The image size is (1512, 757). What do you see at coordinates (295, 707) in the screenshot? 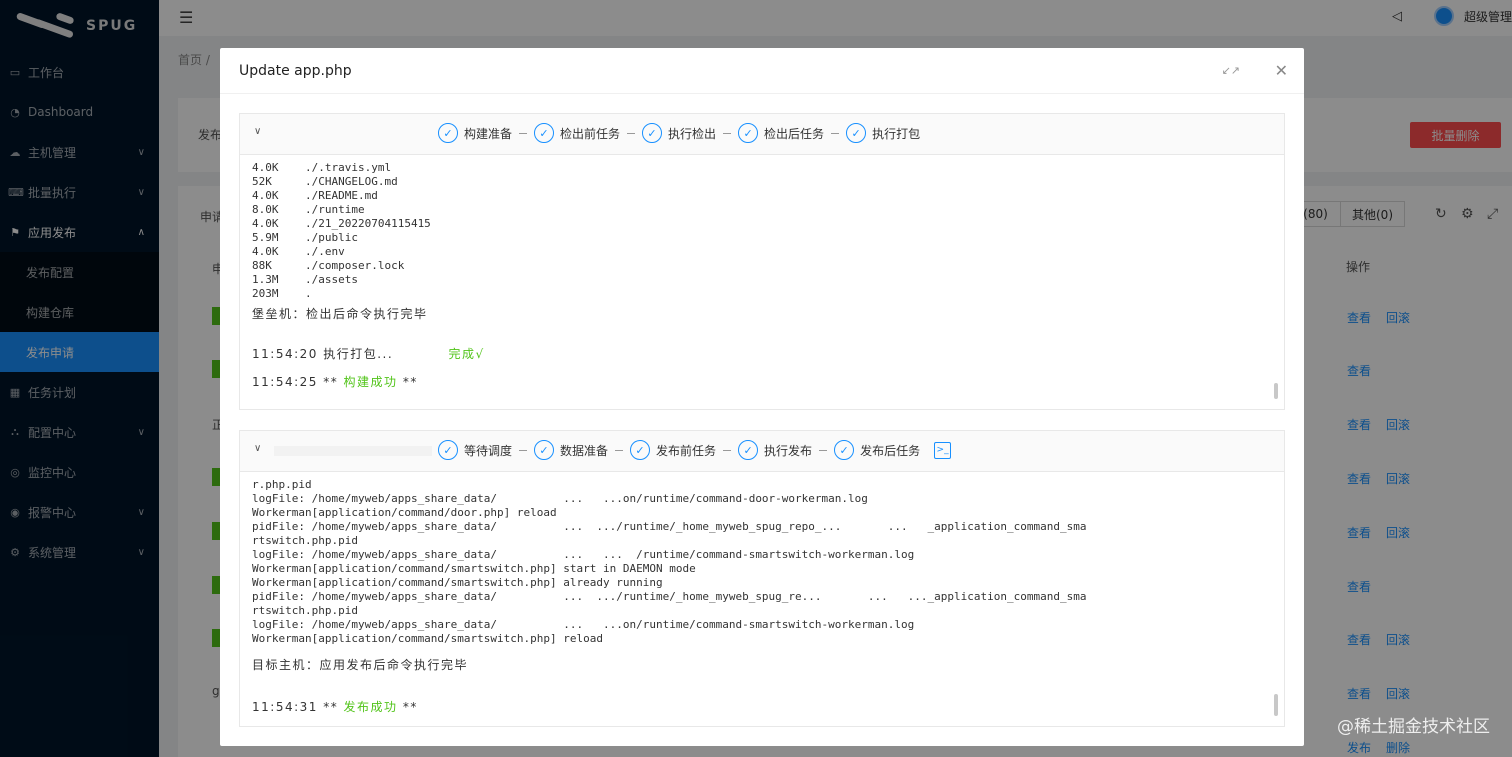
I see `deploy-final-time: 11:54:31 **` at bounding box center [295, 707].